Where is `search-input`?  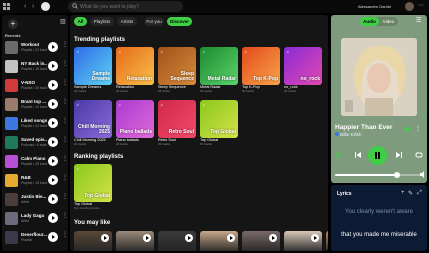
search-input is located at coordinates (130, 6).